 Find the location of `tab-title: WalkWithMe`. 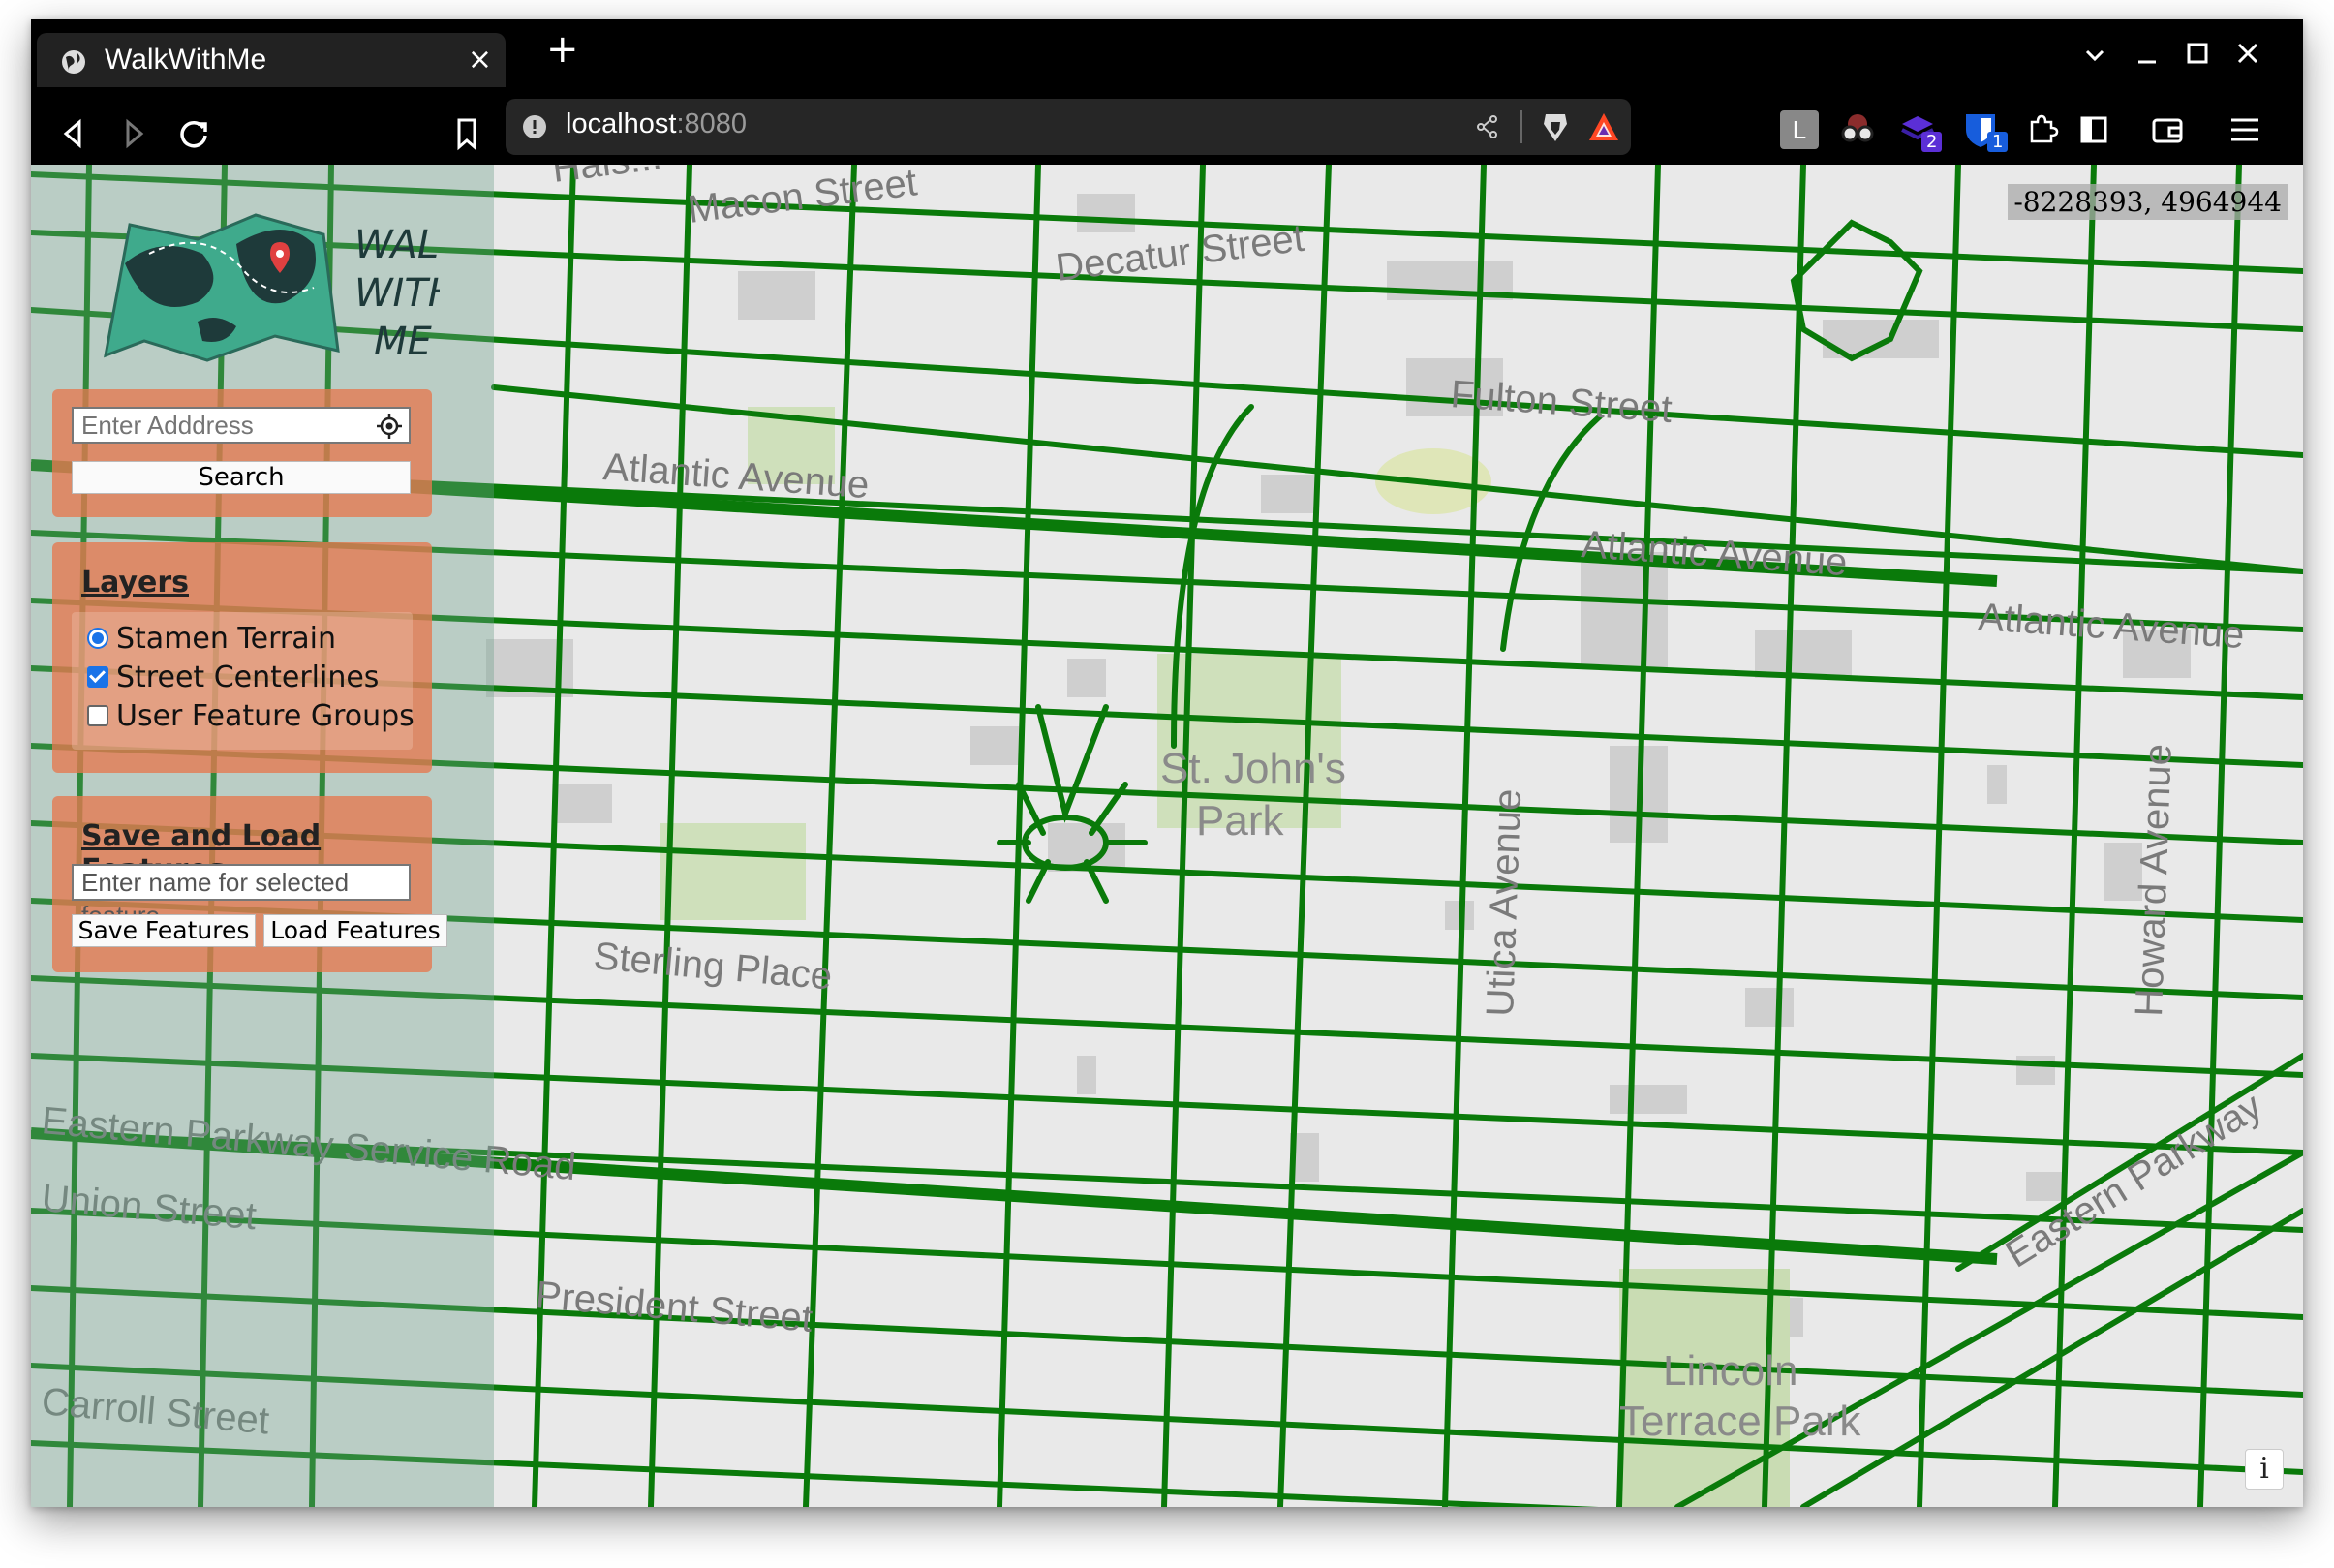

tab-title: WalkWithMe is located at coordinates (186, 60).